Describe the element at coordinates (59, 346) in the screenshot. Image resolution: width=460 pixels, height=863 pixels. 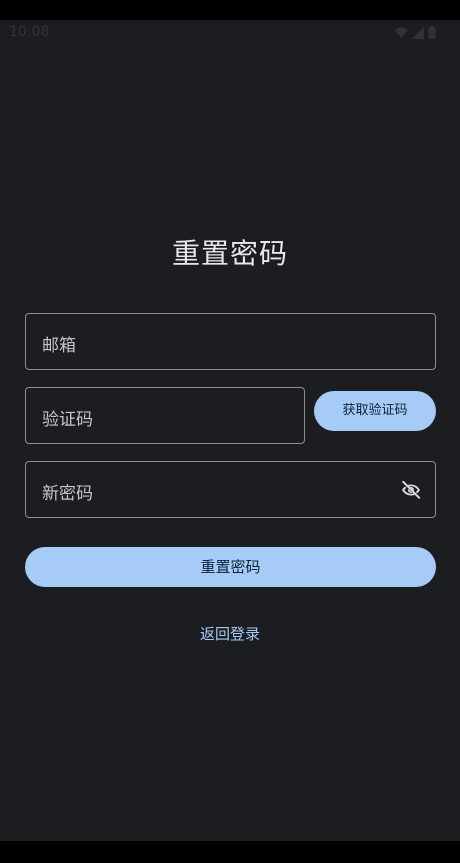
I see `email-field-label: 邮箱` at that location.